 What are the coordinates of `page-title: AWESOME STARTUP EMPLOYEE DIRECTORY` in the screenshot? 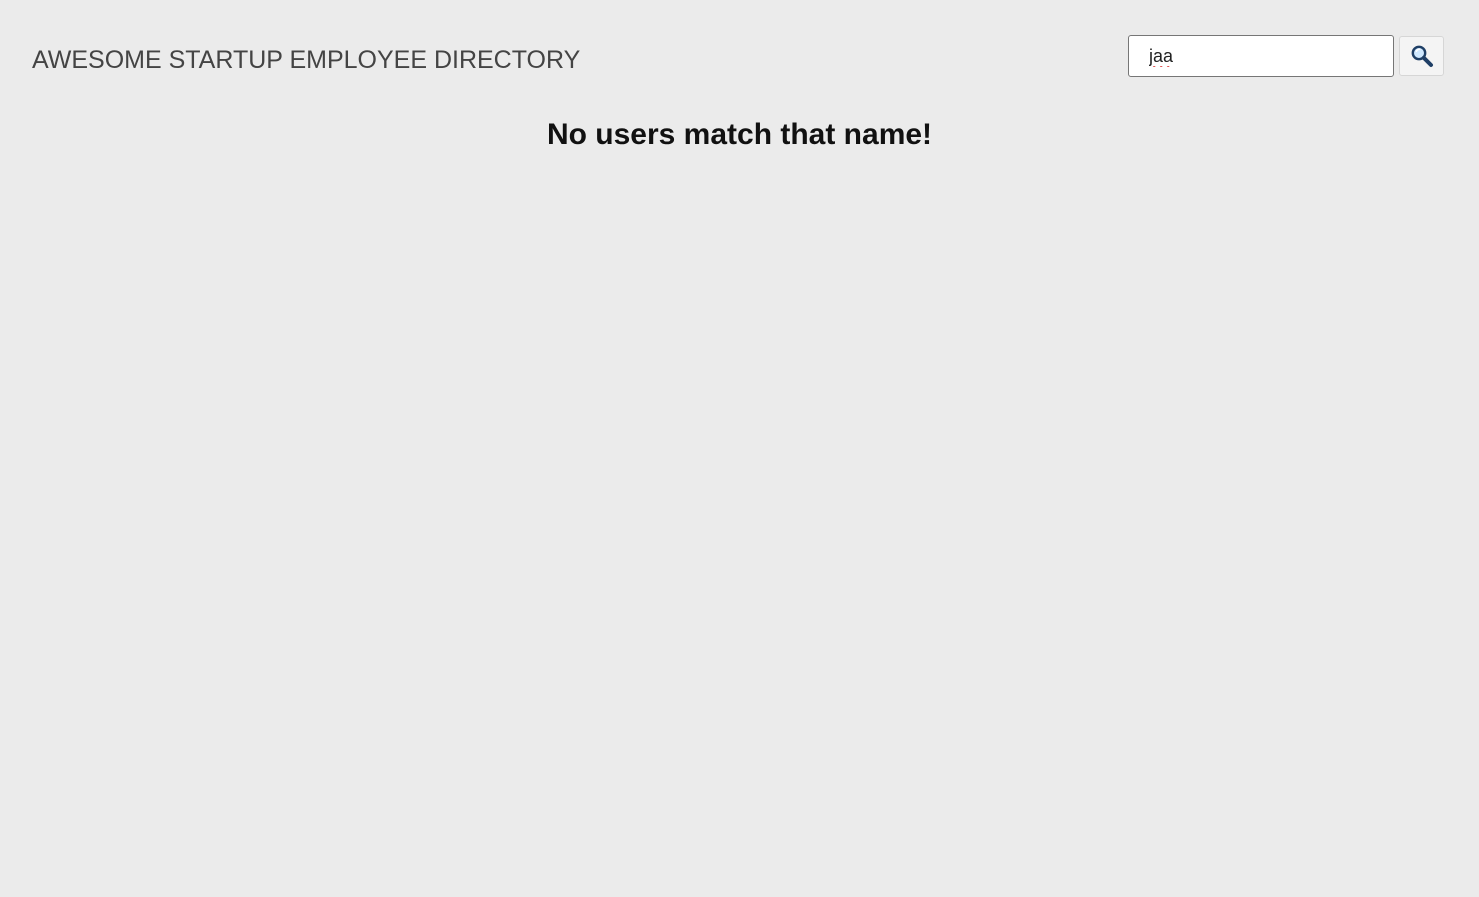 It's located at (306, 60).